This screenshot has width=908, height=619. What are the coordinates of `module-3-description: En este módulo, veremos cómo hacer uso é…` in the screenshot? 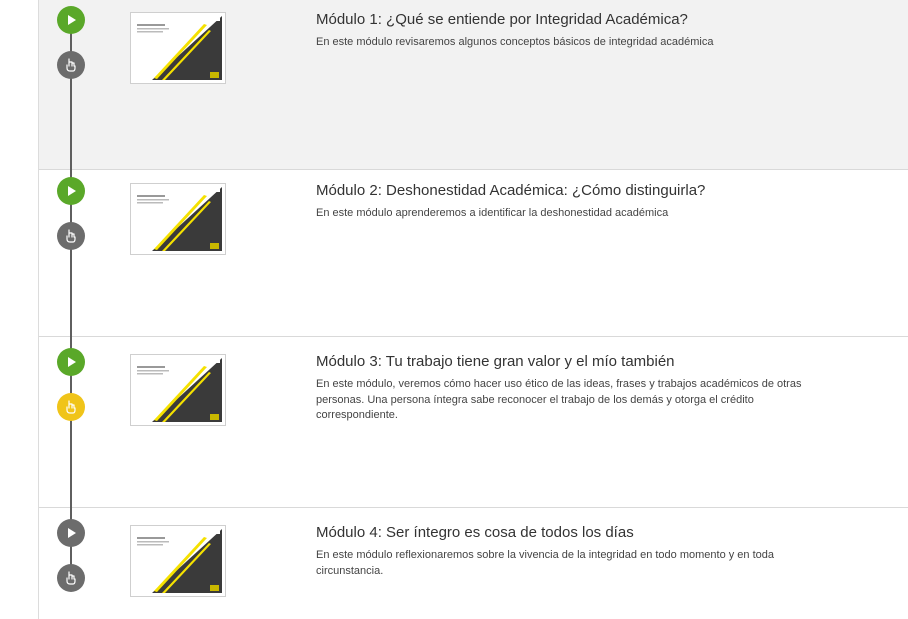 It's located at (559, 399).